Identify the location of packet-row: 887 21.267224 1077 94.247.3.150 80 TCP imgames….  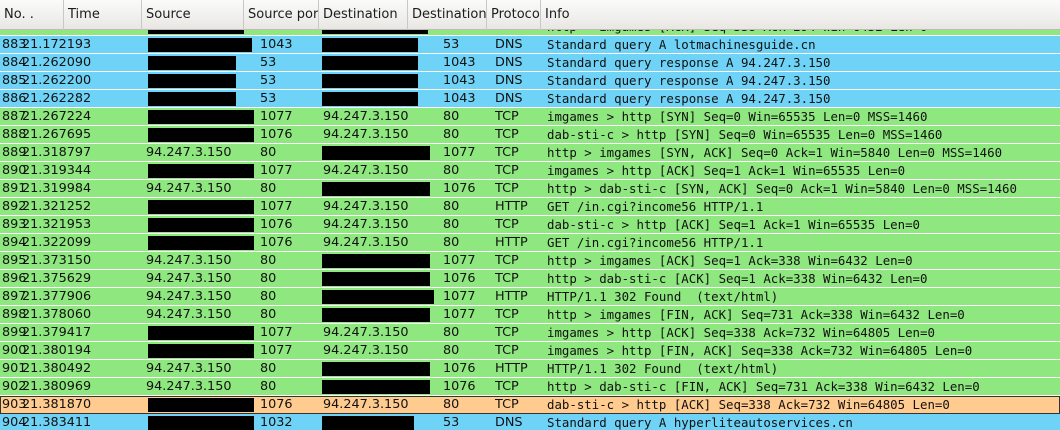
(530, 117).